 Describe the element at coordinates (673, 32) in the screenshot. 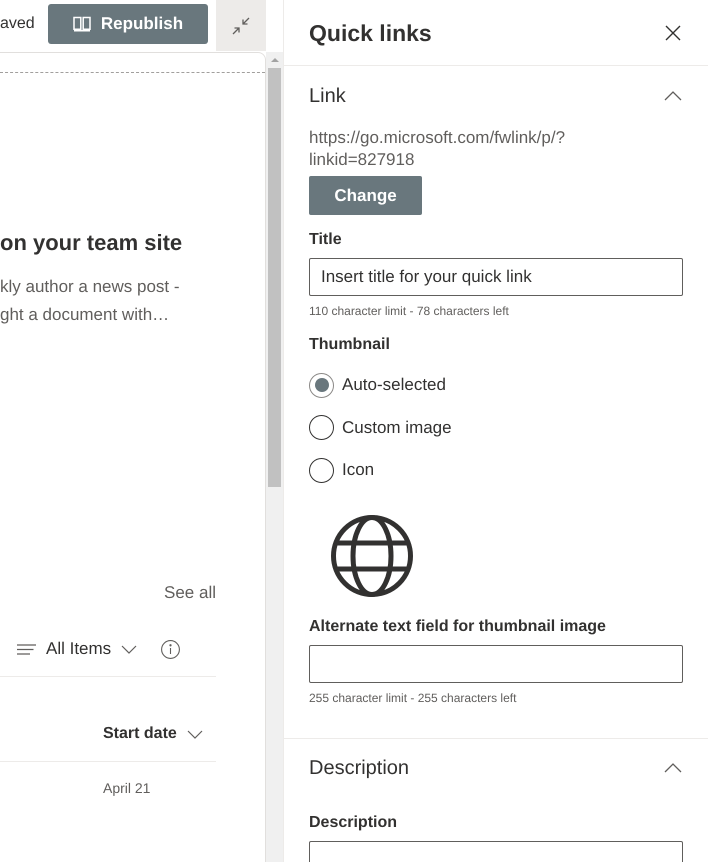

I see `close-icon` at that location.